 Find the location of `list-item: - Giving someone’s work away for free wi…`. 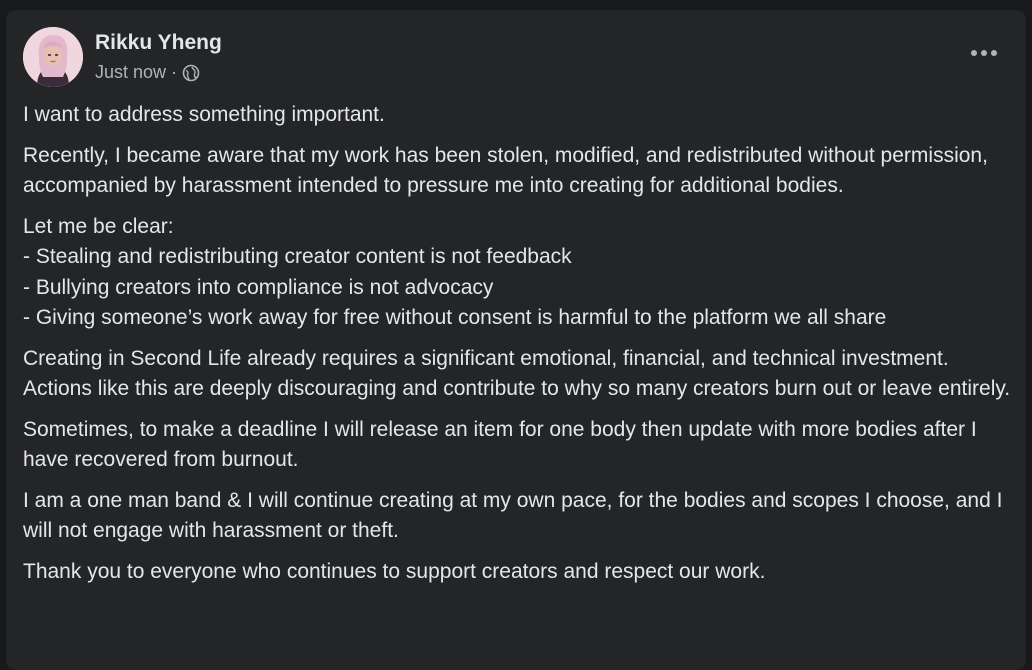

list-item: - Giving someone’s work away for free wi… is located at coordinates (455, 317).